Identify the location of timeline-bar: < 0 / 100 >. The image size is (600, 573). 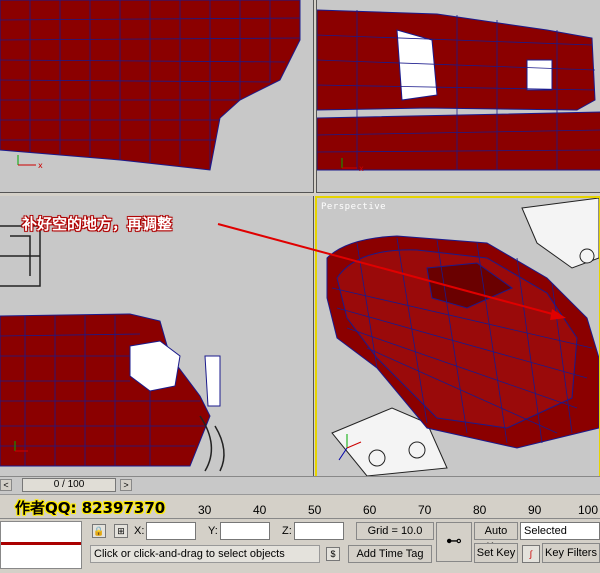
(300, 485).